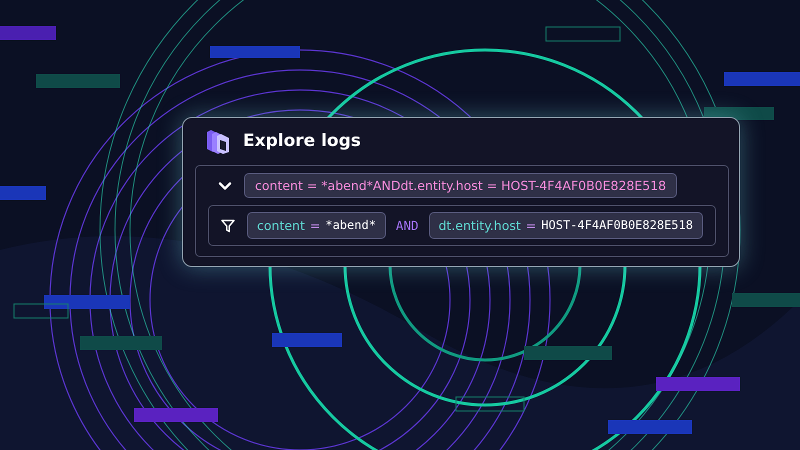 This screenshot has width=800, height=450. I want to click on query-text: content = *abend*ANDdt.entity.host = HOST-4F4AF0B0E828E518, so click(461, 185).